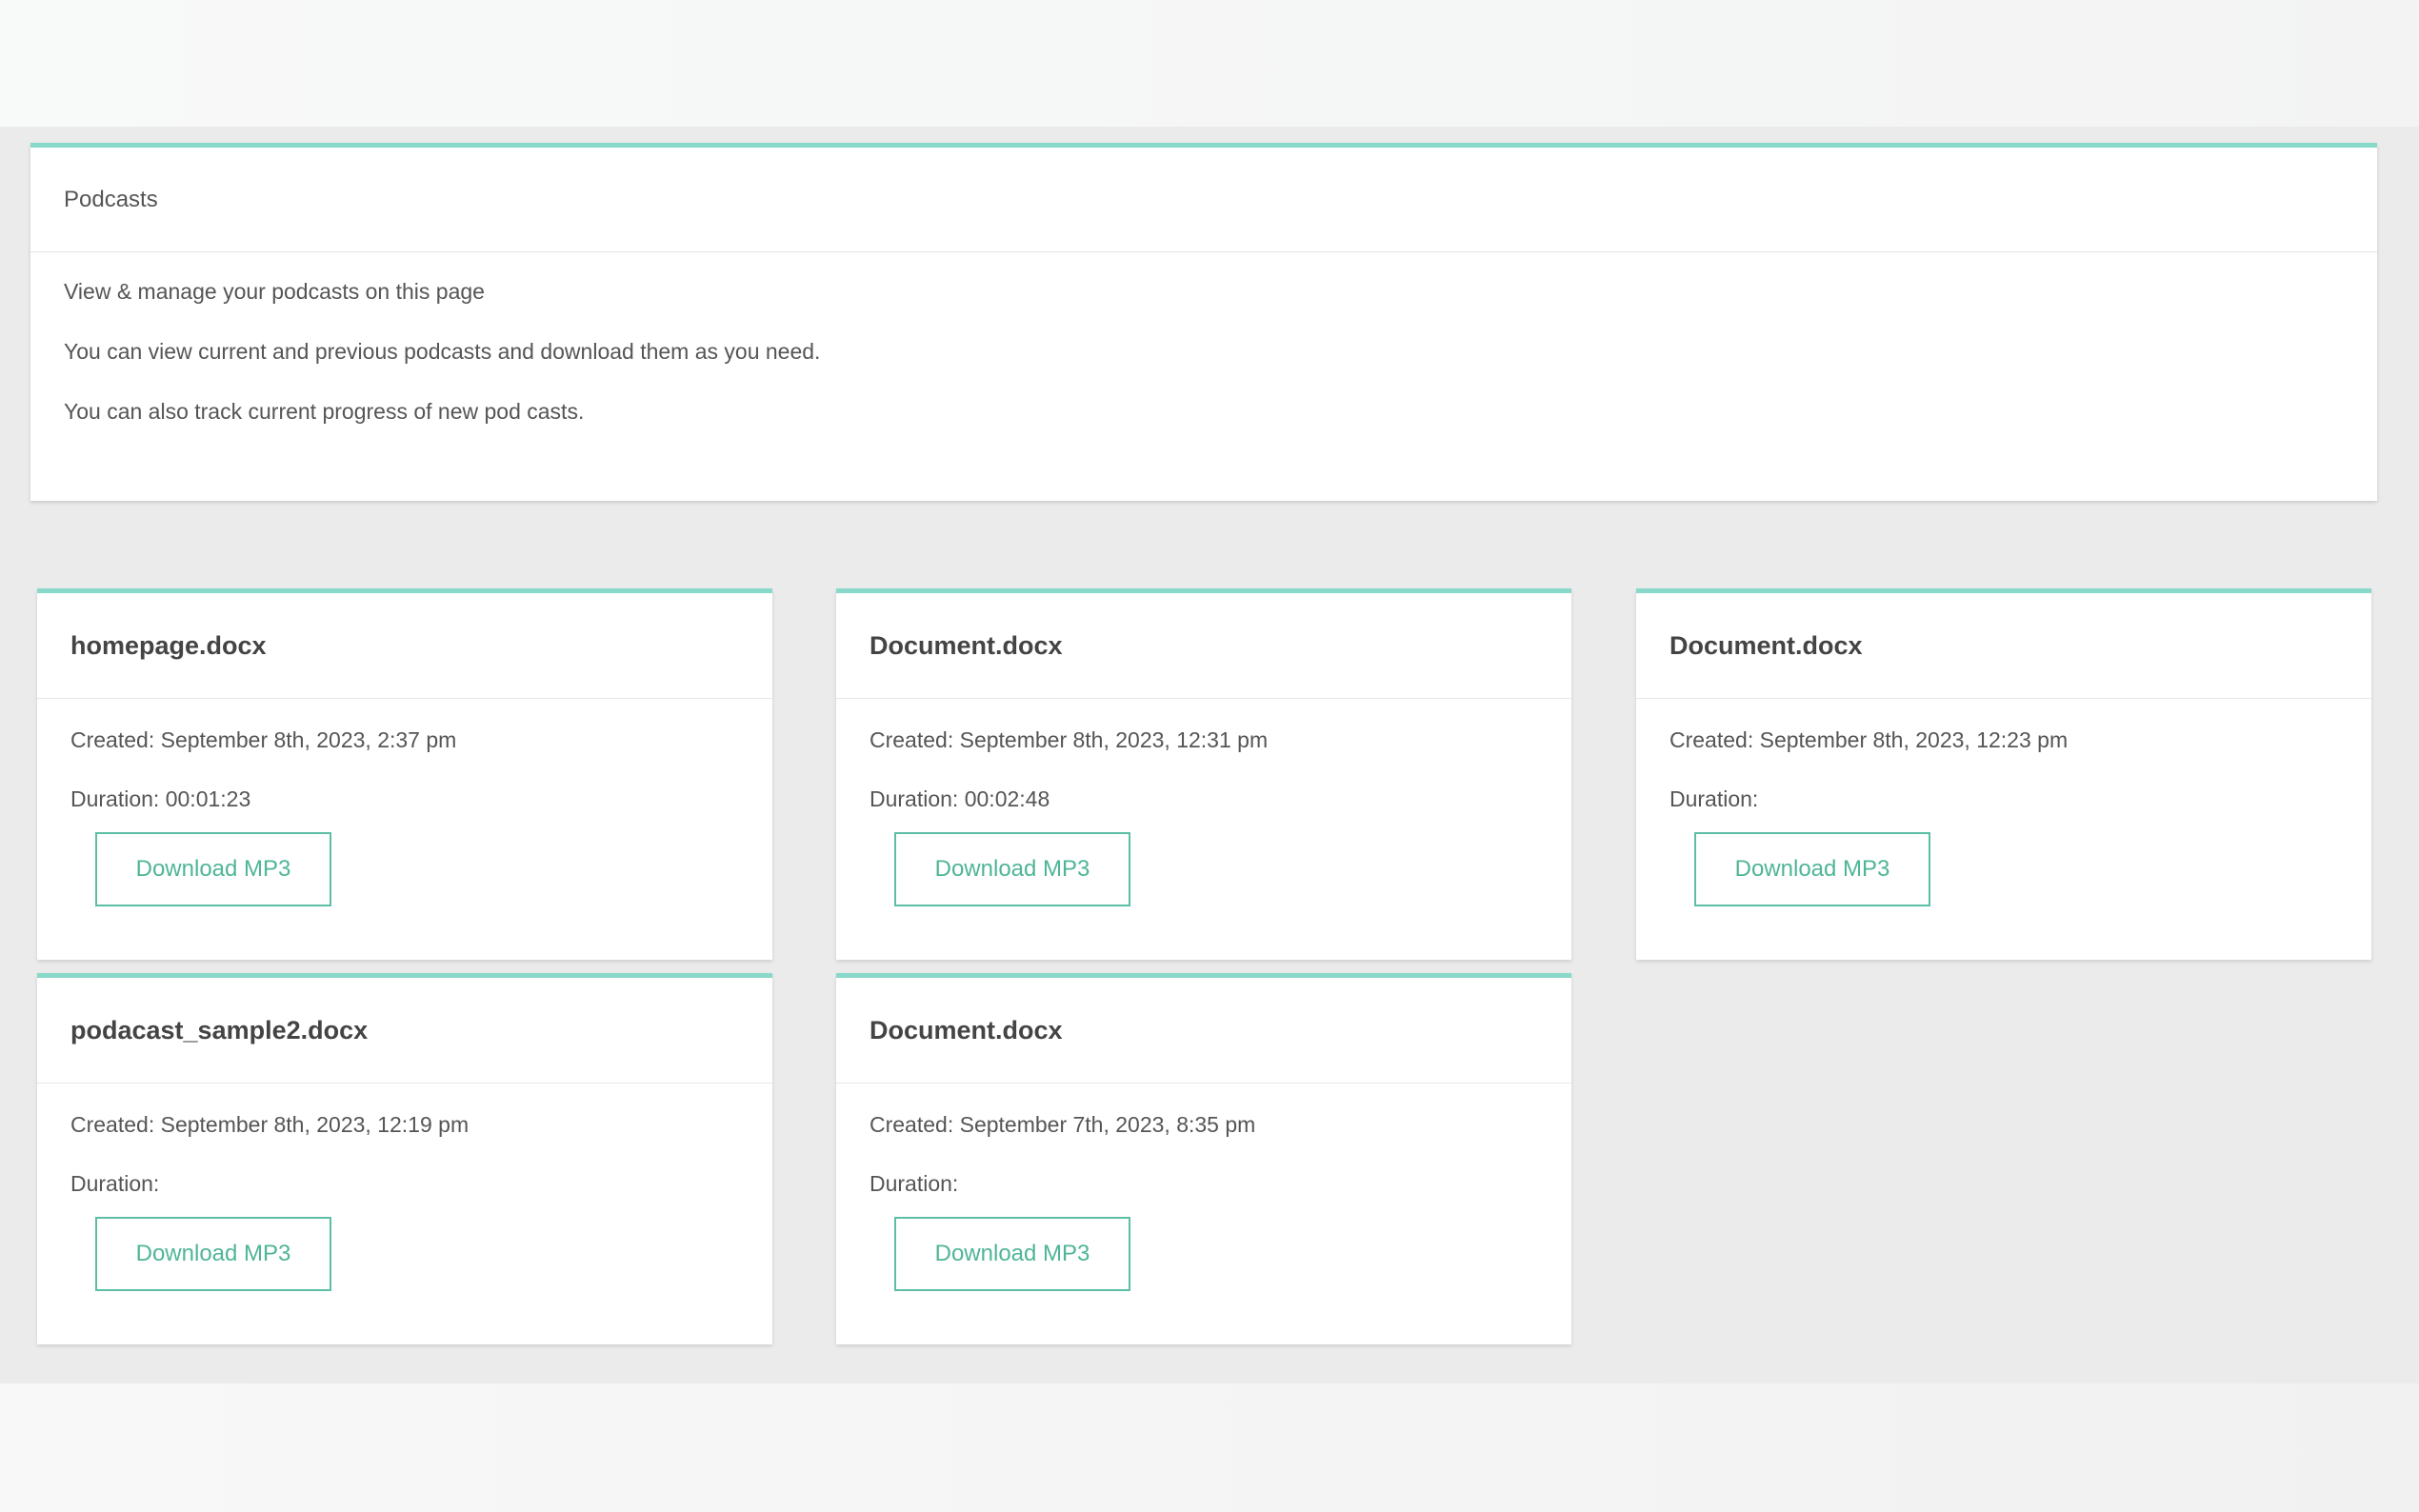 The height and width of the screenshot is (1512, 2419). I want to click on top-band, so click(1209, 63).